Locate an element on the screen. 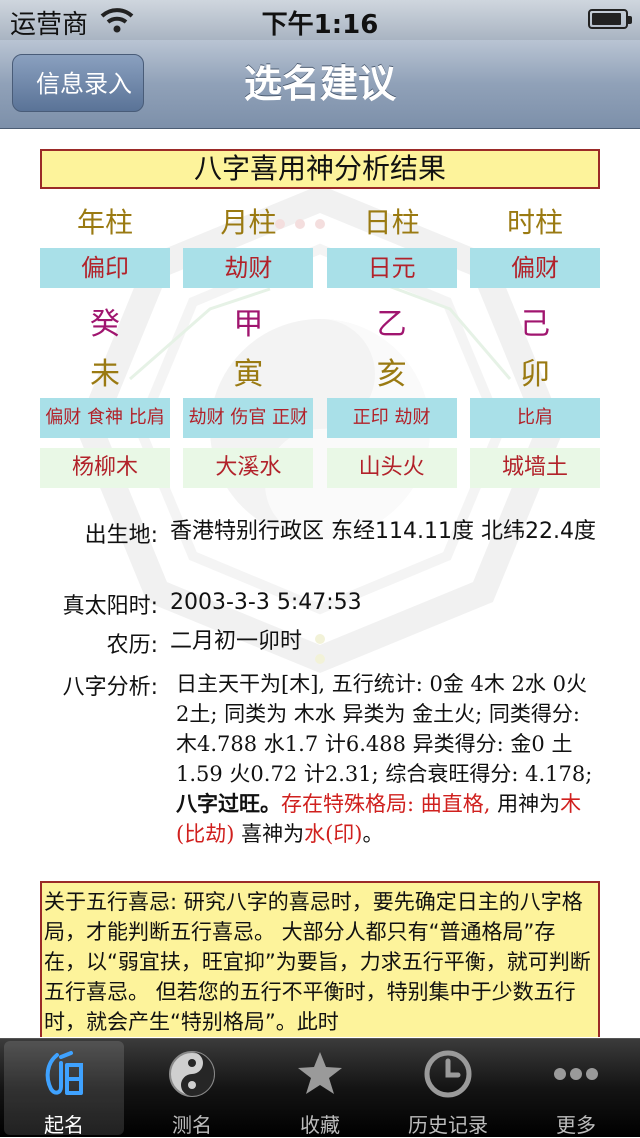 The width and height of the screenshot is (640, 1138). hidden-stems-cell: 比肩 is located at coordinates (534, 418).